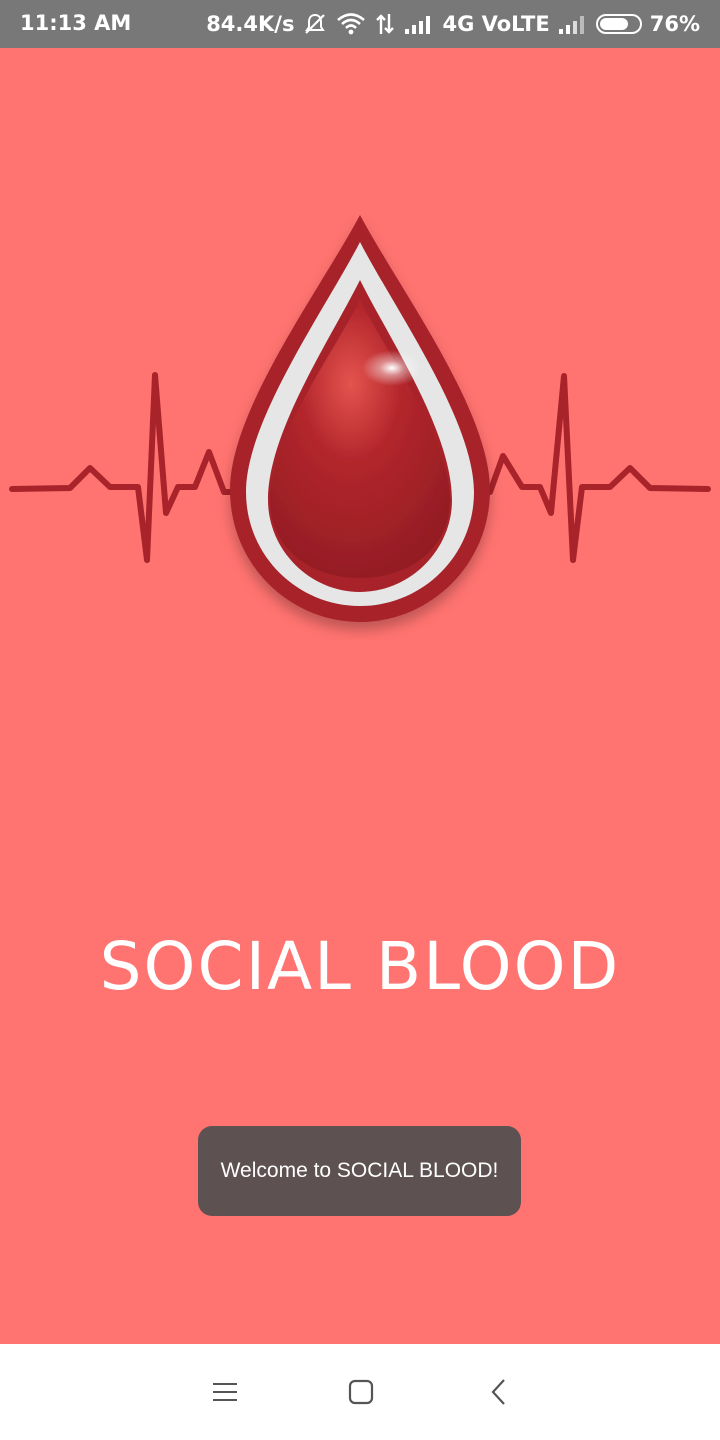 This screenshot has height=1440, width=720. I want to click on network-type: 4G VoLTE, so click(496, 24).